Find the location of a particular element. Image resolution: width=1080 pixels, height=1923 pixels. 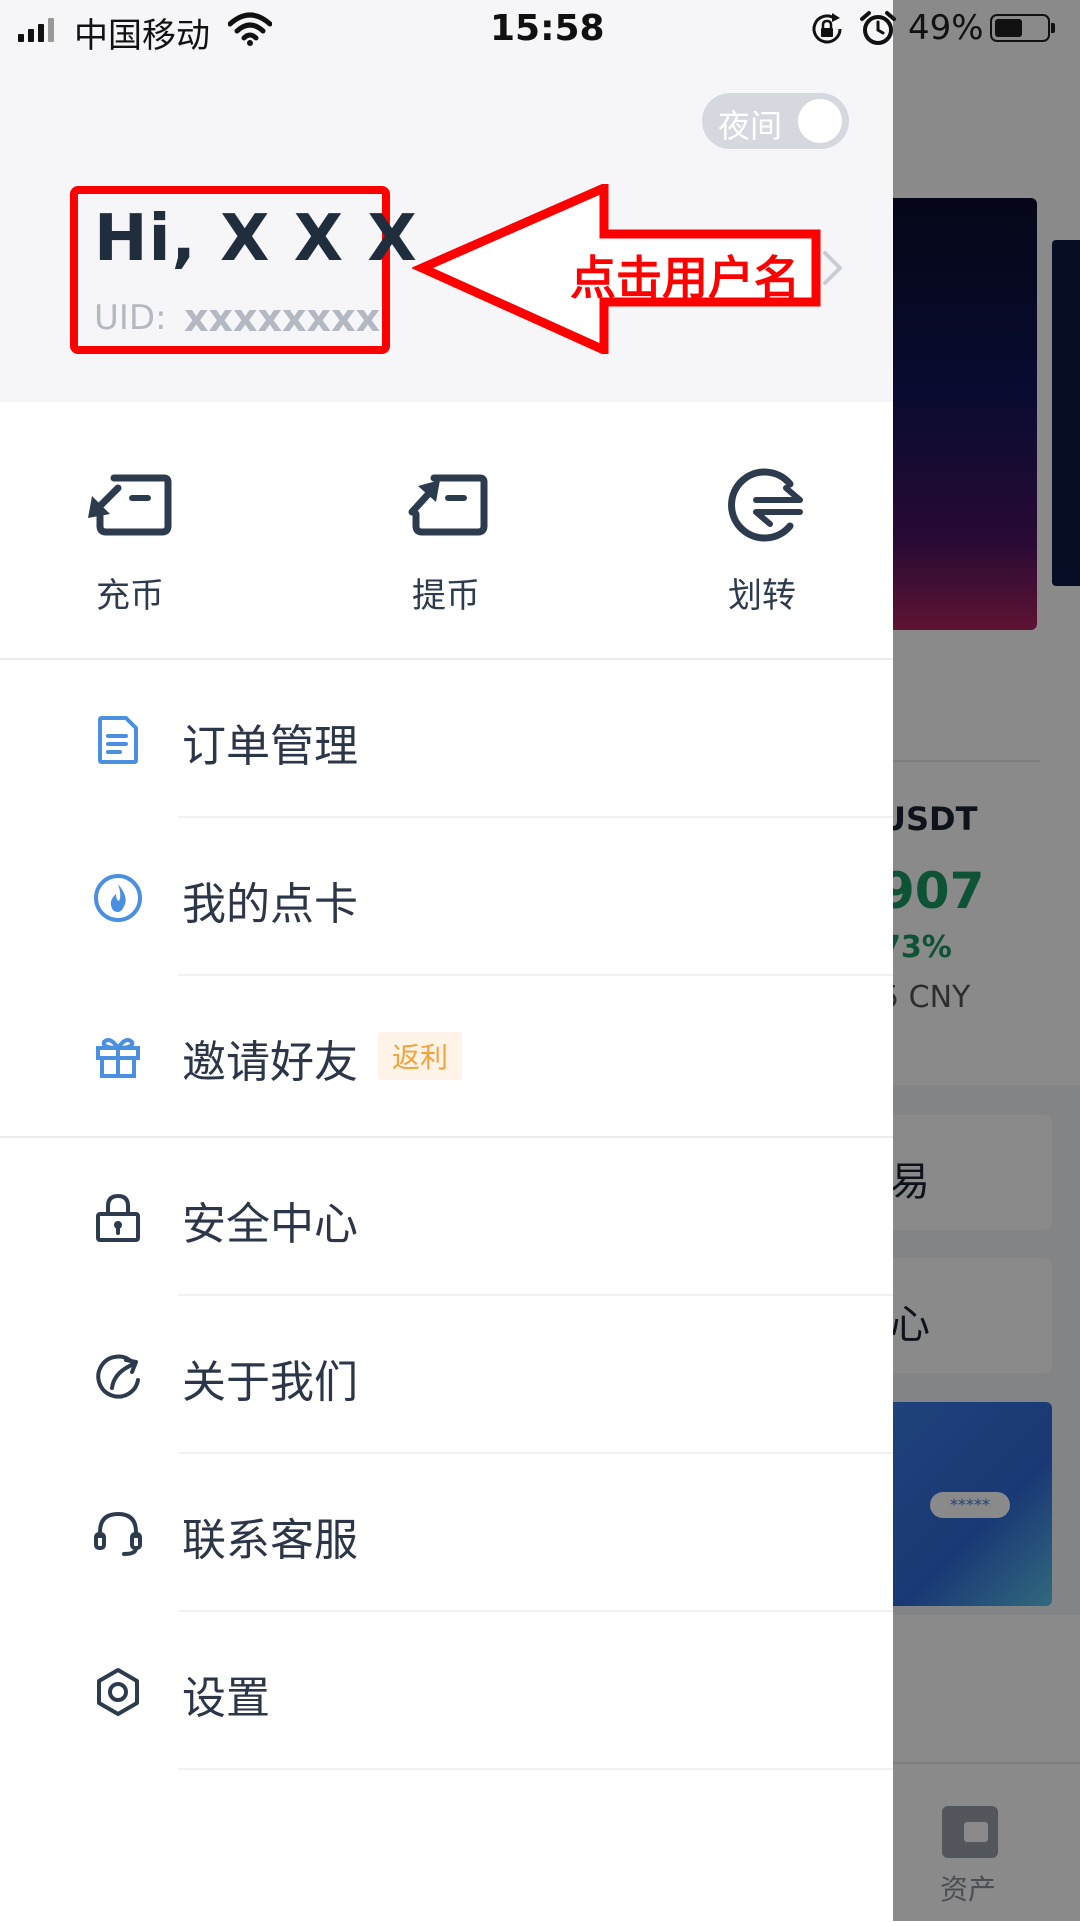

chevron-right-icon is located at coordinates (833, 268).